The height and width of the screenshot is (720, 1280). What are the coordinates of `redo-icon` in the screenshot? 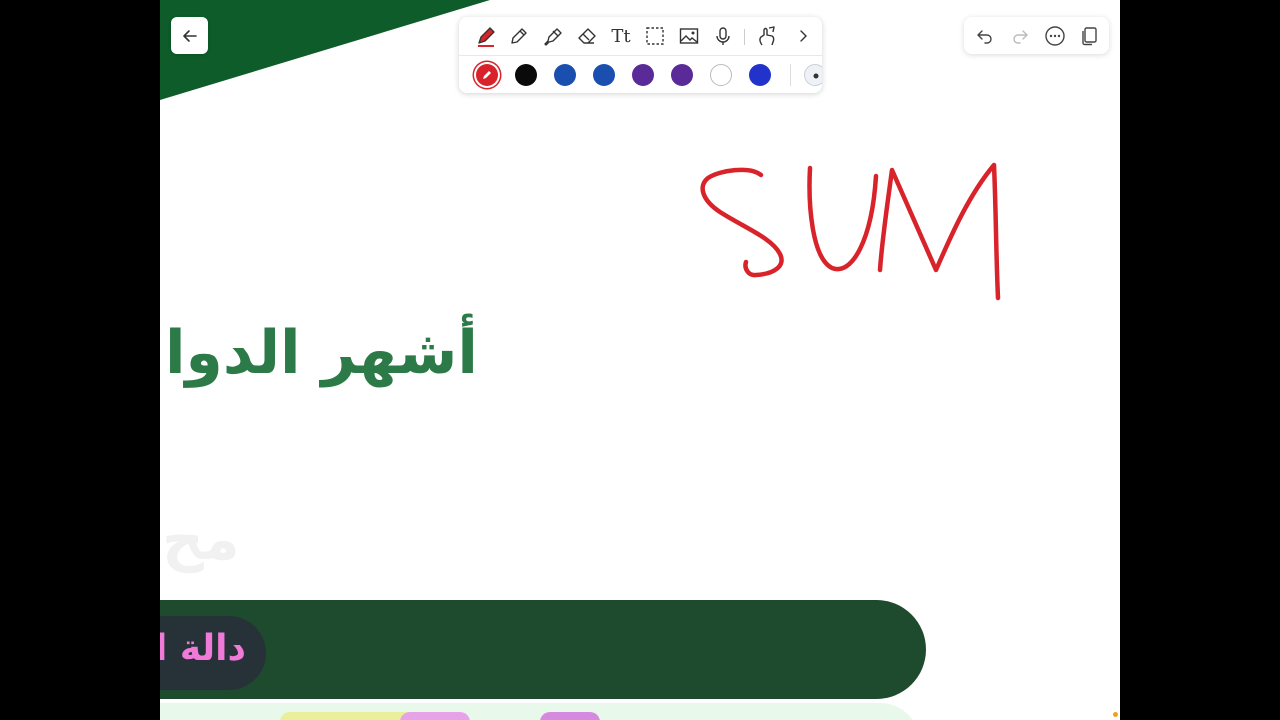 It's located at (1020, 37).